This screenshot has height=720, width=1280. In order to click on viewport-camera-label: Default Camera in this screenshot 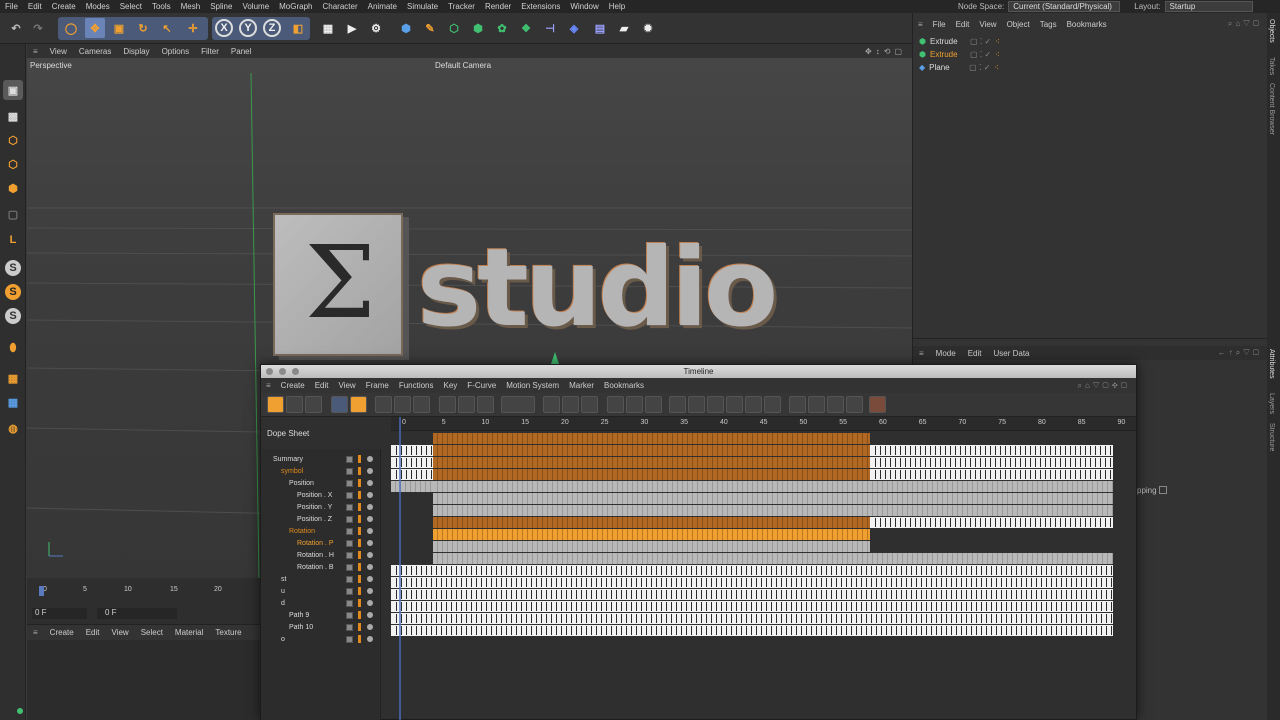, I will do `click(463, 65)`.